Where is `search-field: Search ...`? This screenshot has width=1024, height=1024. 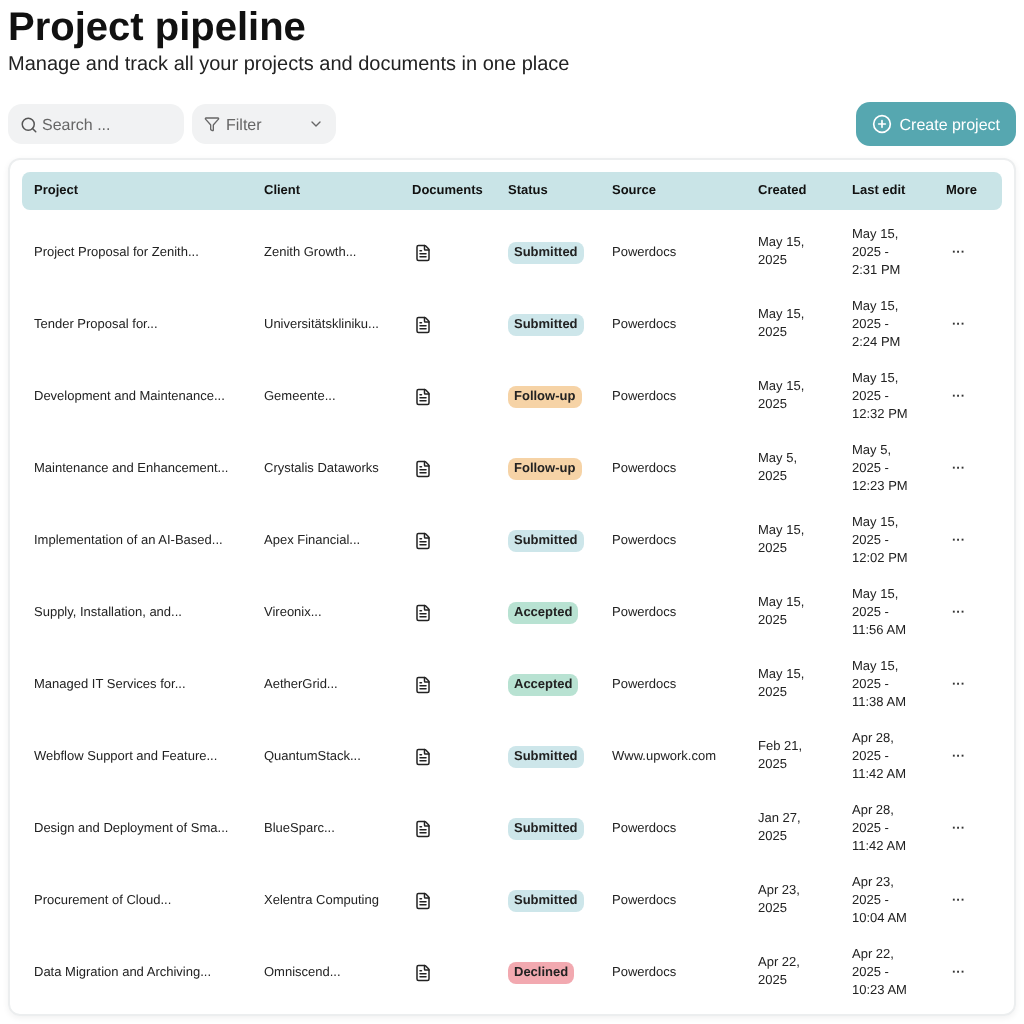 search-field: Search ... is located at coordinates (96, 124).